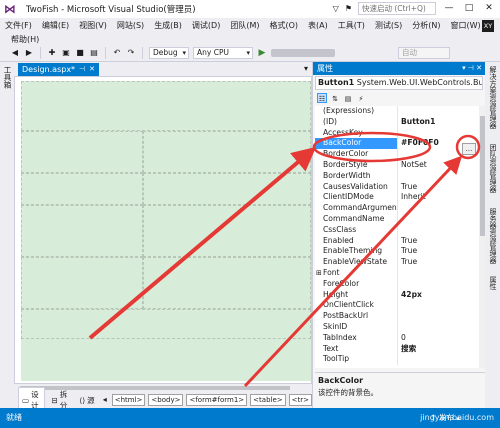 This screenshot has width=500, height=428. I want to click on solution-explorer-tab: 解决方案资源管理器, so click(493, 97).